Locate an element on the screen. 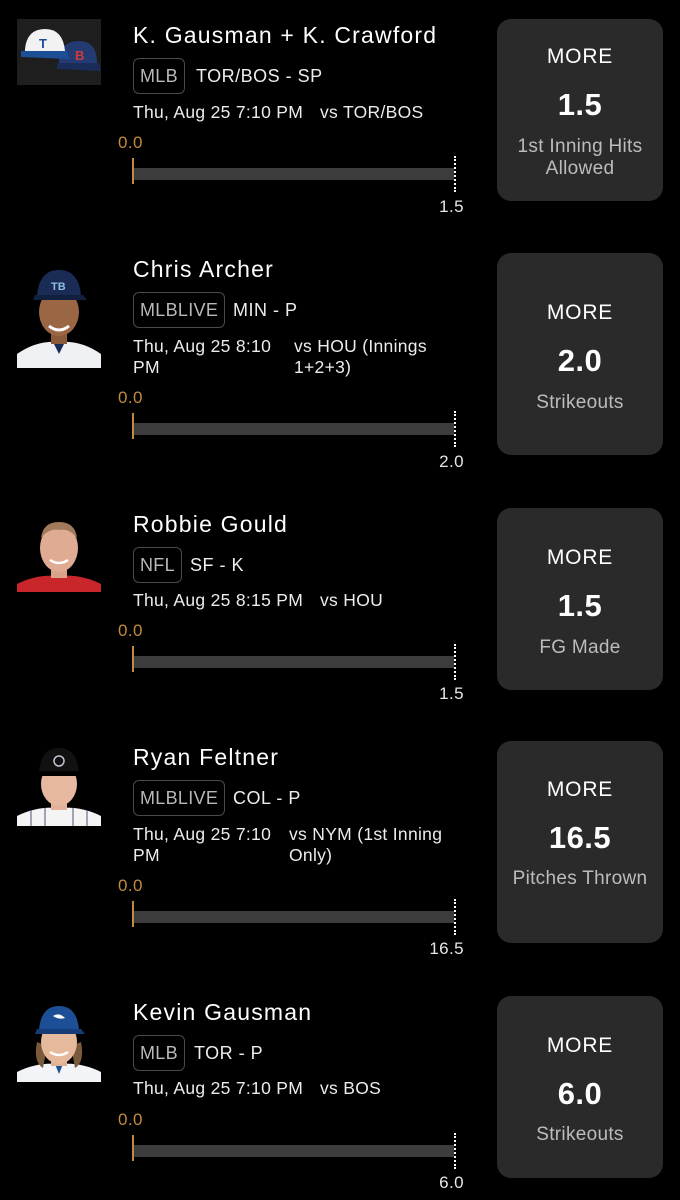 The height and width of the screenshot is (1200, 680). more-button: MORE 6.0 Strikeouts is located at coordinates (580, 1087).